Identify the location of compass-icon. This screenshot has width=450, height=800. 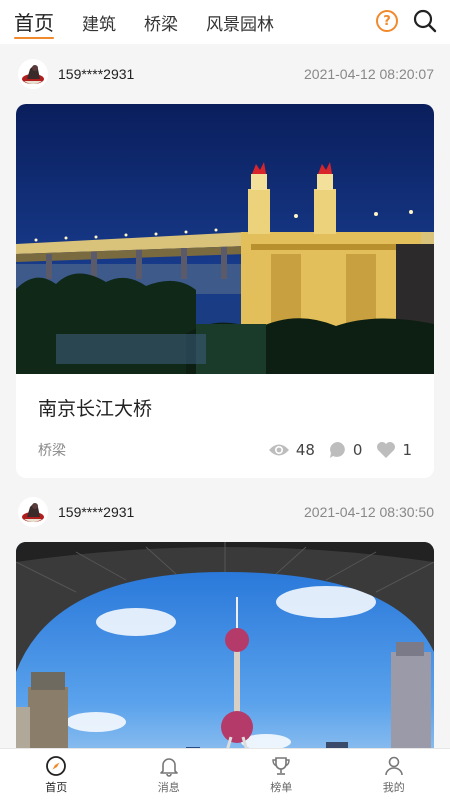
(56, 765).